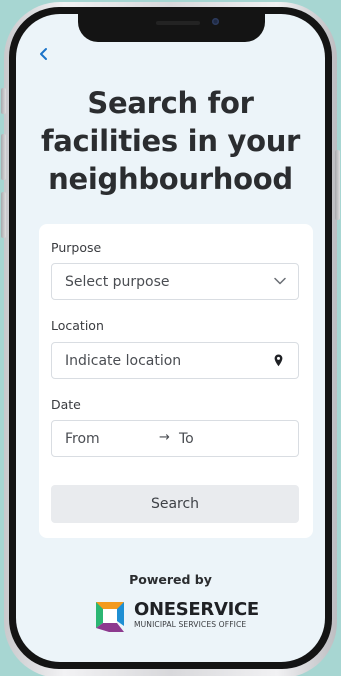  What do you see at coordinates (164, 437) in the screenshot?
I see `arrow-right-icon: →` at bounding box center [164, 437].